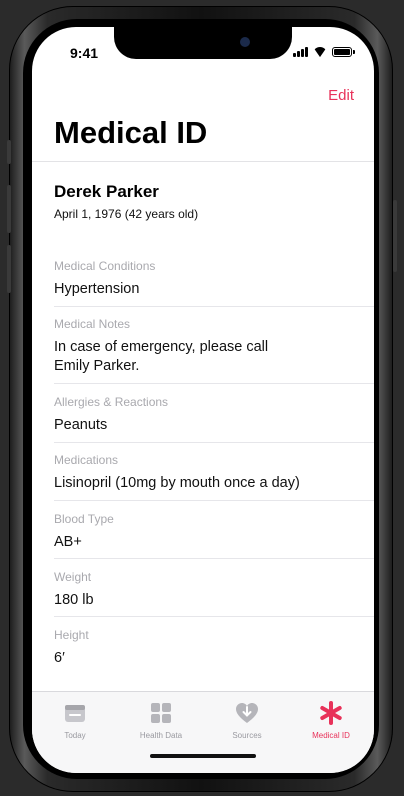  I want to click on person-name: Derek Parker, so click(106, 191).